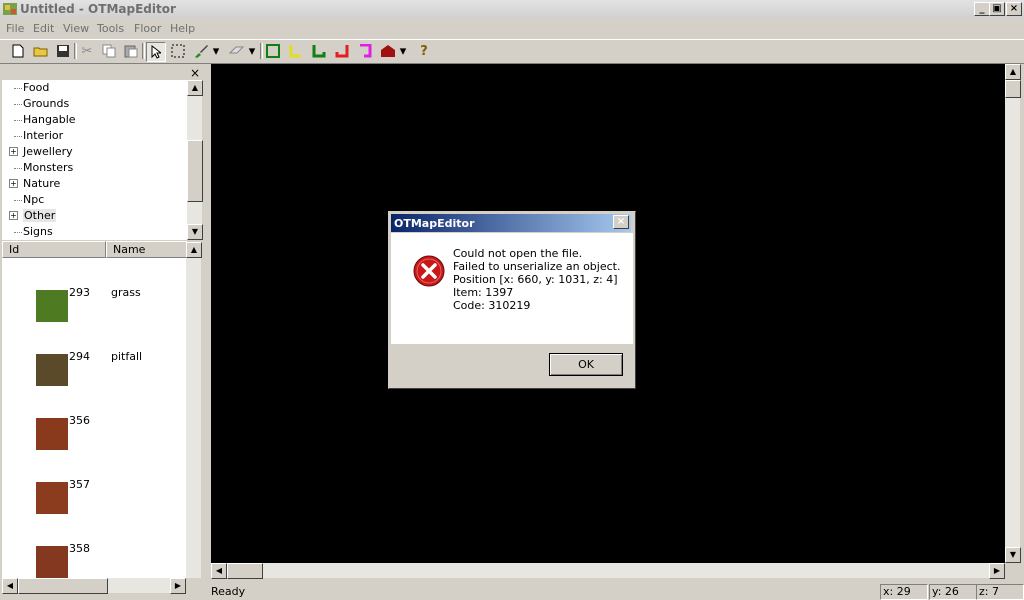  Describe the element at coordinates (537, 266) in the screenshot. I see `message-line: Failed to unserialize an object.` at that location.